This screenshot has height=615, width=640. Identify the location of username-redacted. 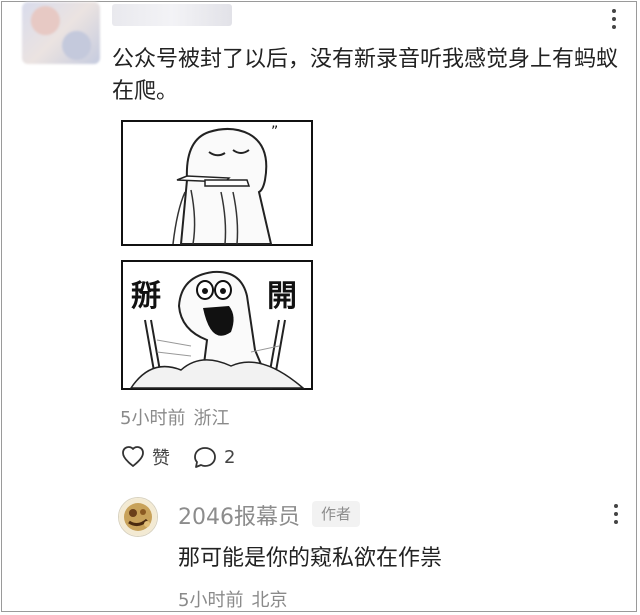
(172, 15).